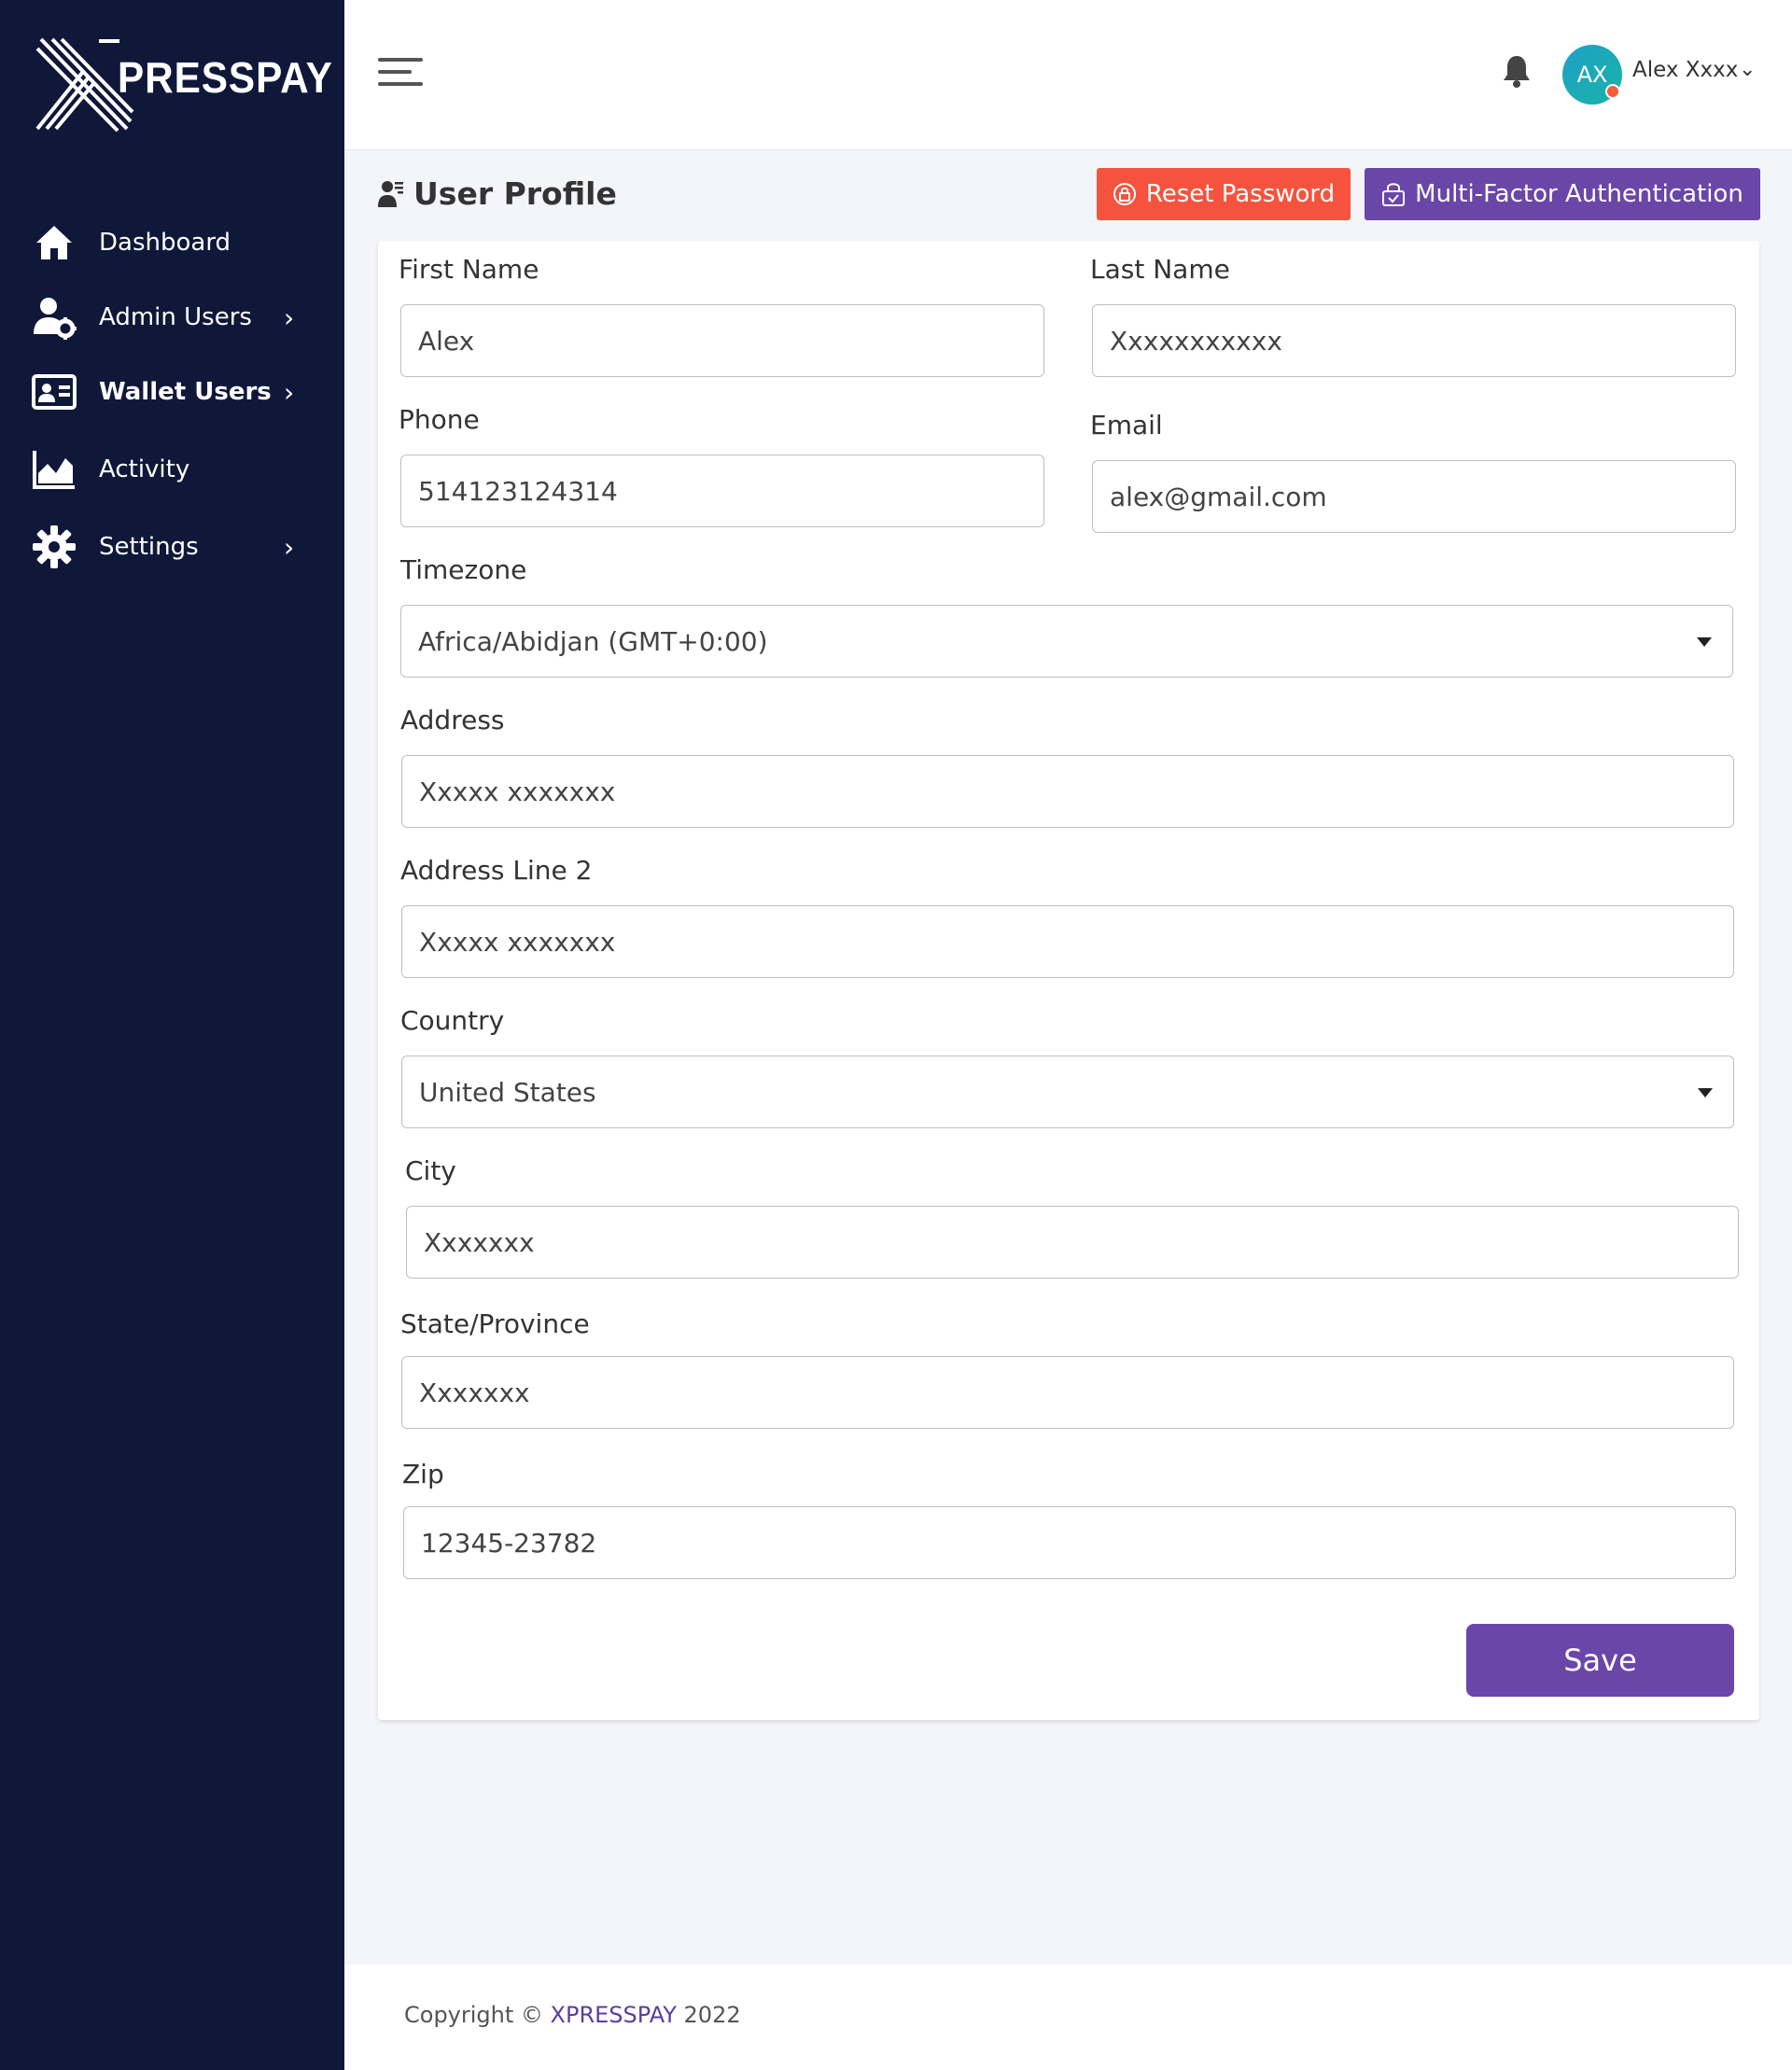  What do you see at coordinates (1579, 194) in the screenshot?
I see `mfa-label: Multi-Factor Authentication` at bounding box center [1579, 194].